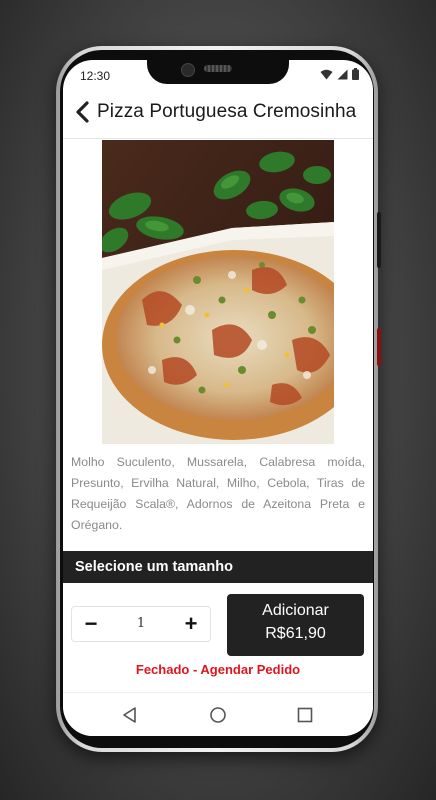 This screenshot has width=436, height=800. I want to click on quantity-stepper: − 1 +, so click(141, 624).